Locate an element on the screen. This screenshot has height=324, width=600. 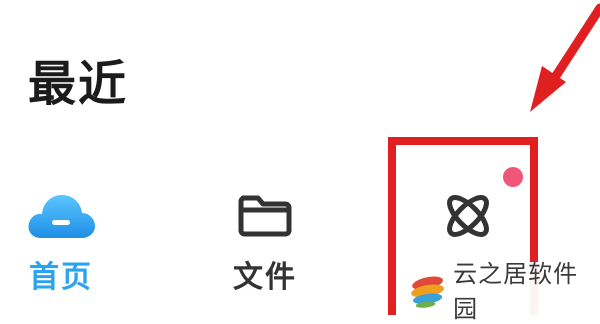
watermark-text: 云之居软件园 is located at coordinates (516, 291).